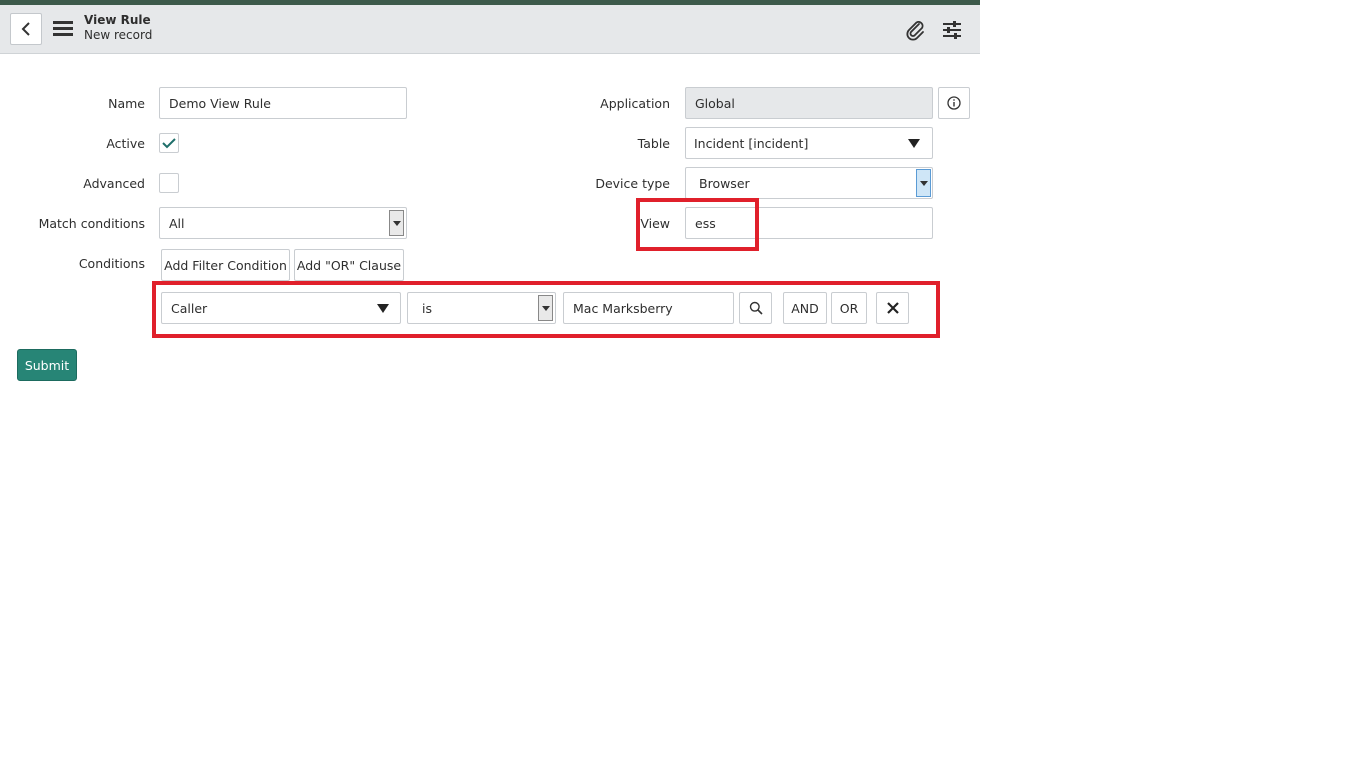 This screenshot has width=1369, height=769. I want to click on condition-highlight-box, so click(546, 309).